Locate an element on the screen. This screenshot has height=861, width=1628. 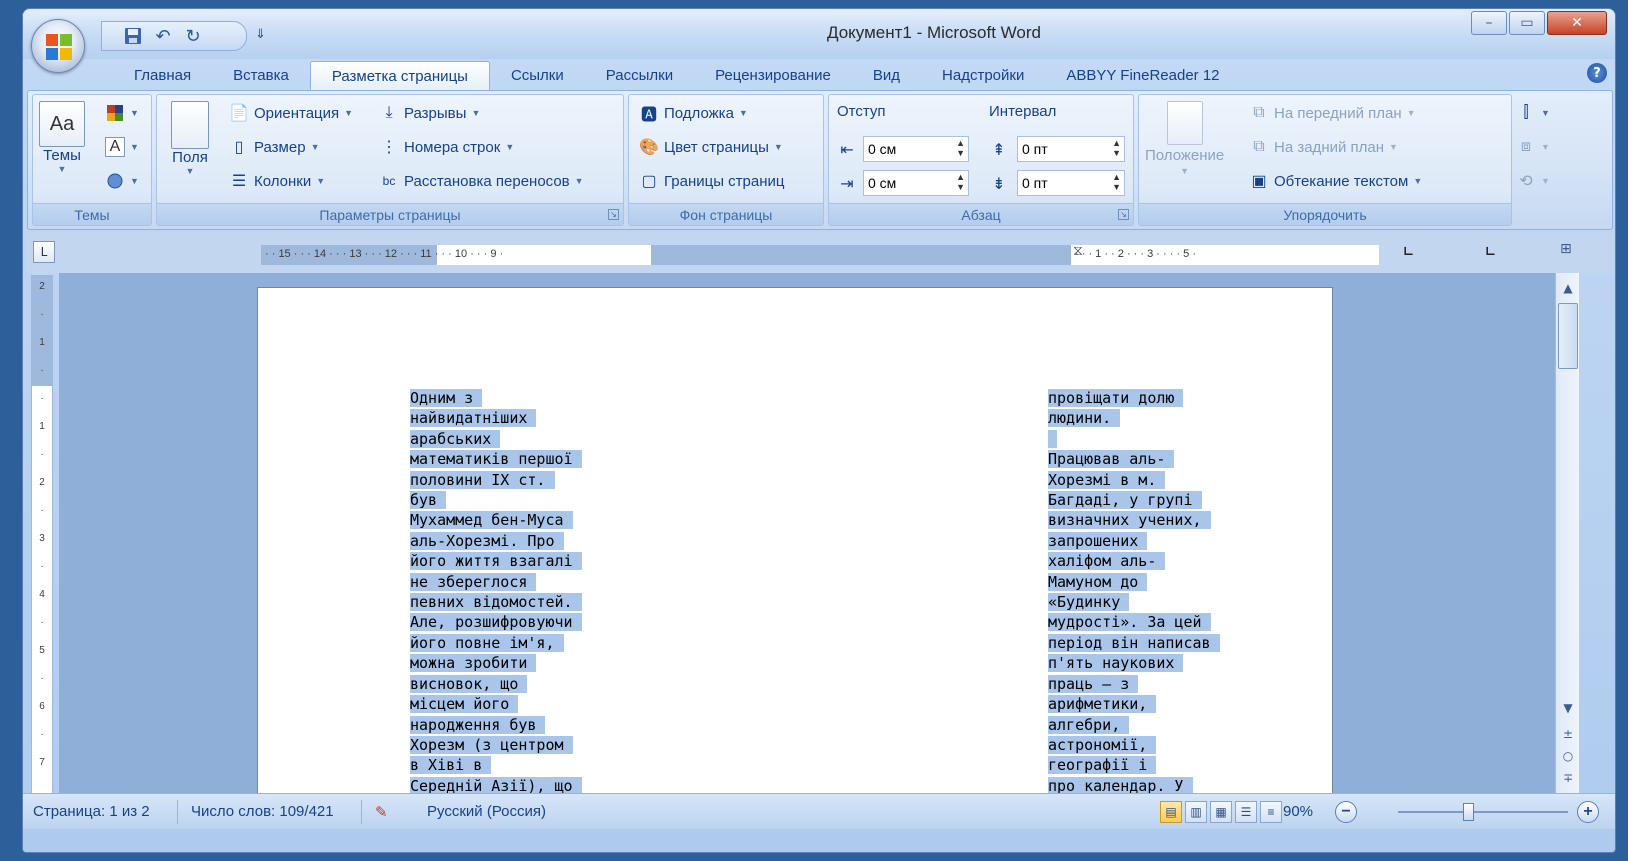
text-line: Мухаммед бен-Муса is located at coordinates (496, 520).